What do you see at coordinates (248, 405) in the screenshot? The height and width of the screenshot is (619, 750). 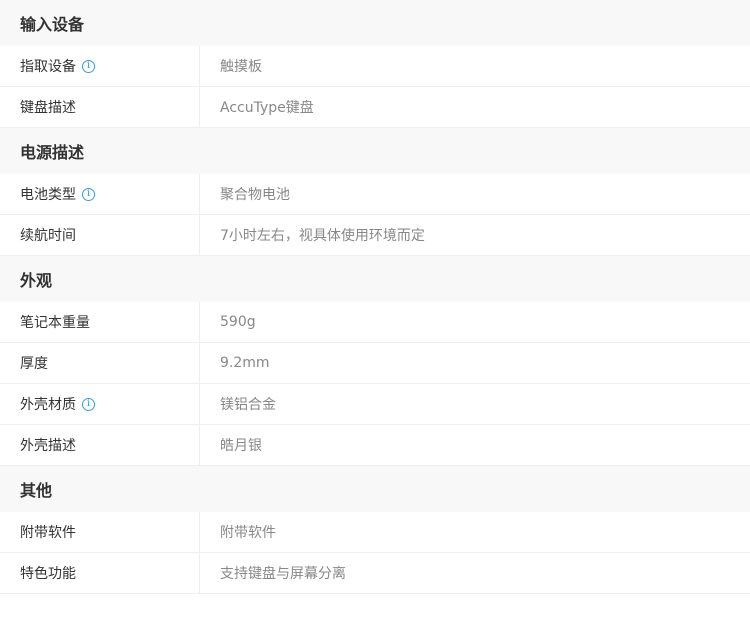 I see `spec-value: 镁铝合金` at bounding box center [248, 405].